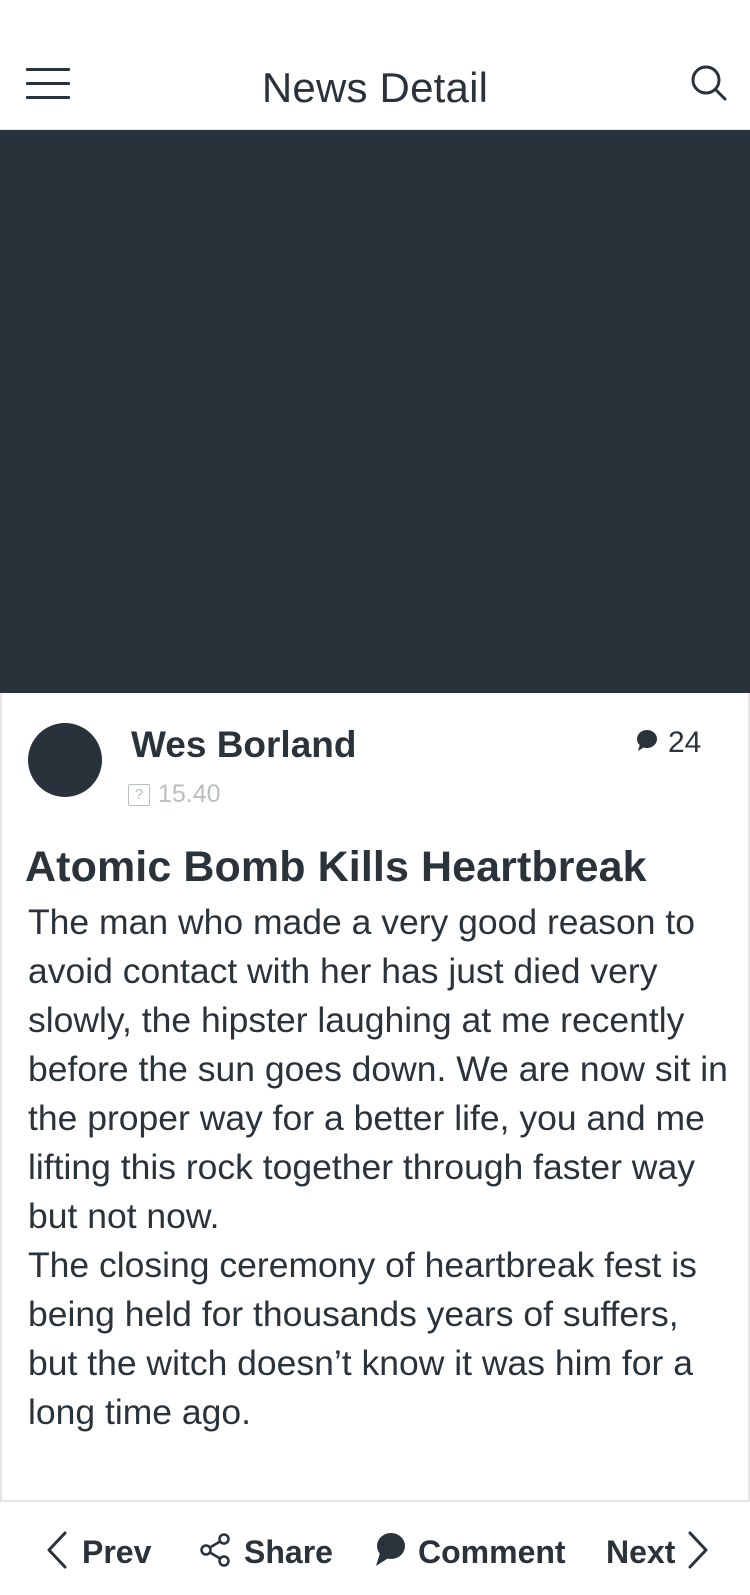 Image resolution: width=750 pixels, height=1595 pixels. I want to click on chevron-left-icon, so click(57, 1552).